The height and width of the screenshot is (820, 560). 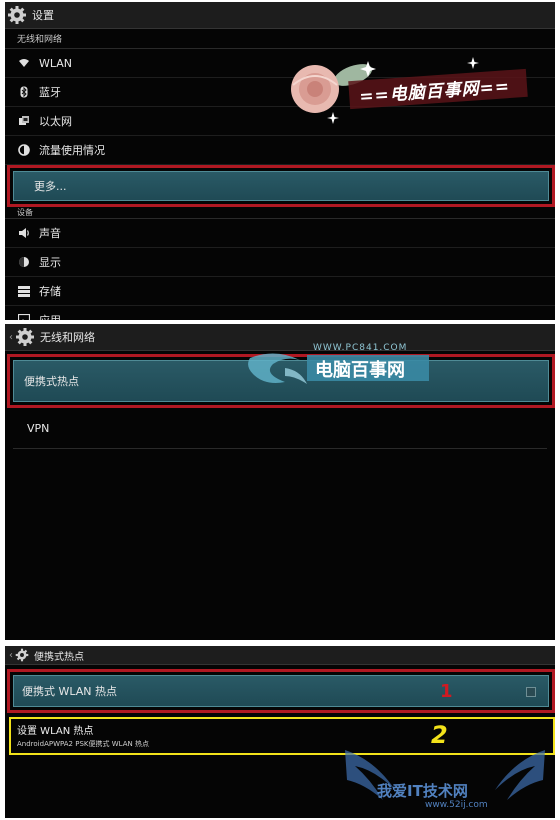 What do you see at coordinates (280, 291) in the screenshot?
I see `settings-item-storage: 存储` at bounding box center [280, 291].